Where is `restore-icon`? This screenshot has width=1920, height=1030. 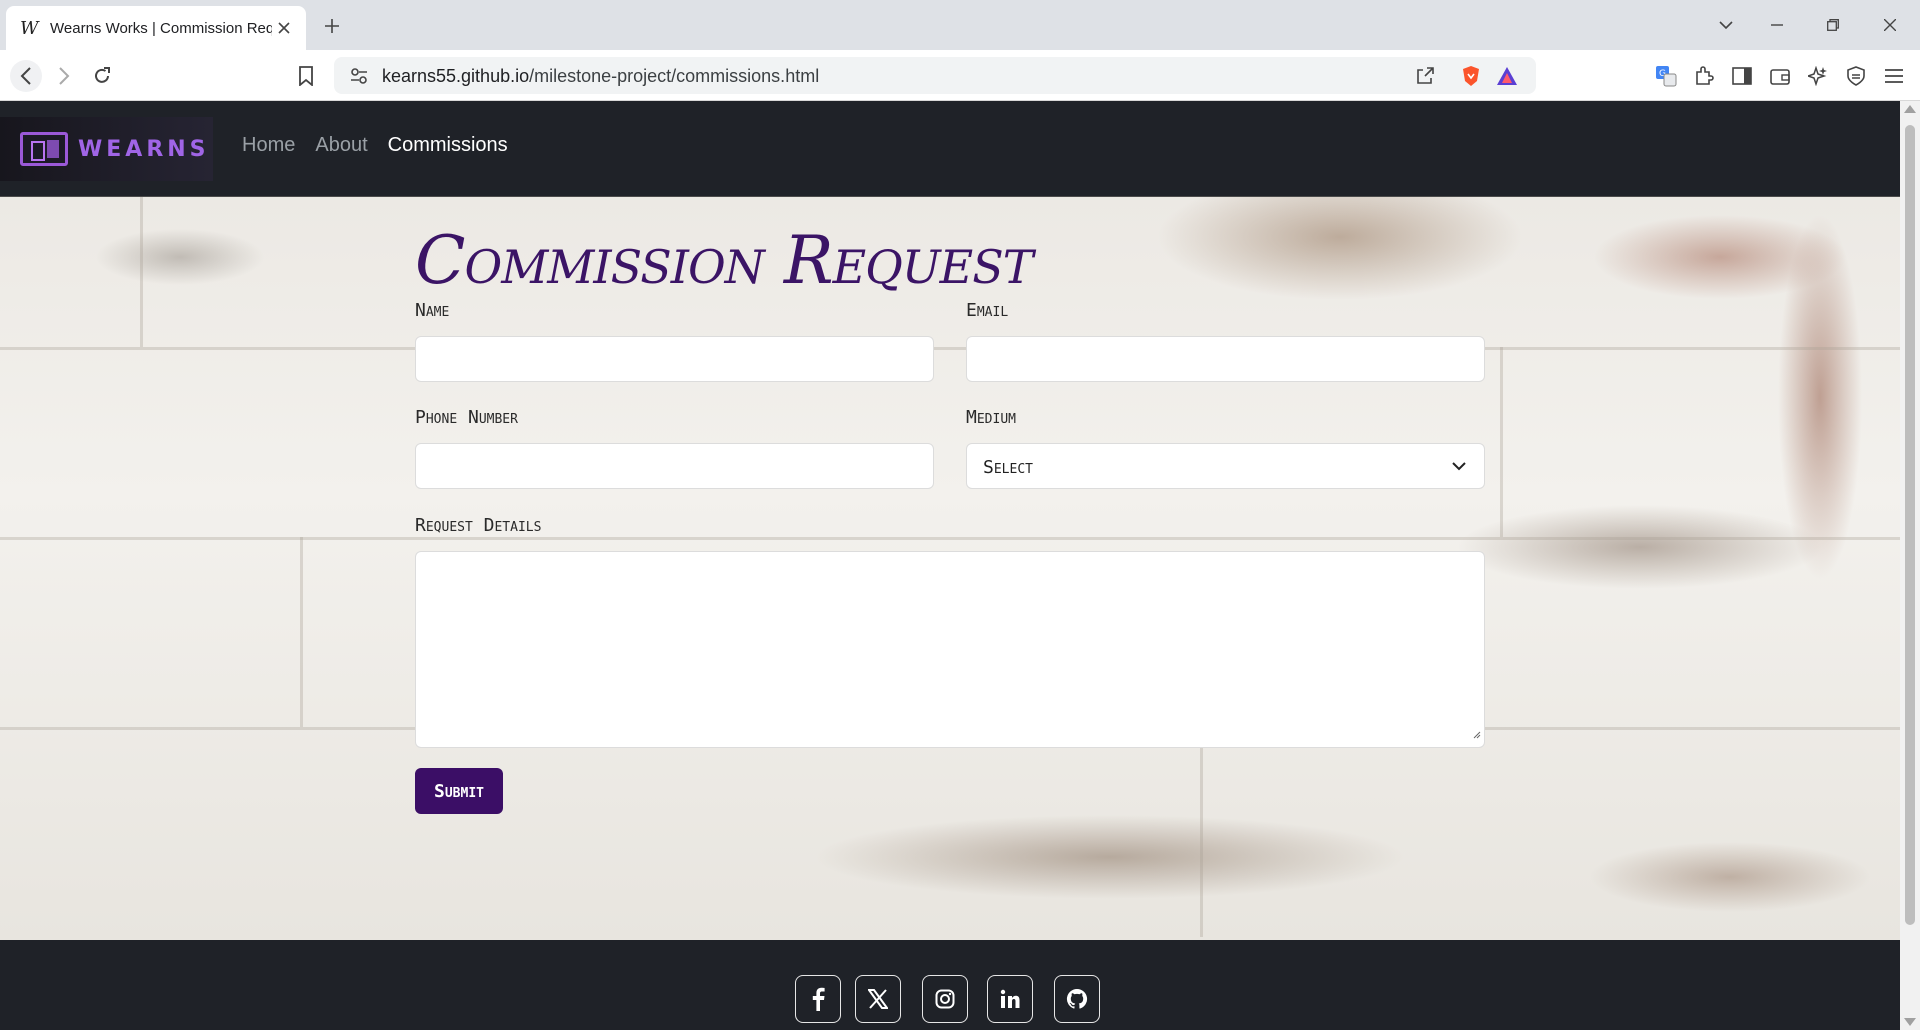 restore-icon is located at coordinates (1833, 25).